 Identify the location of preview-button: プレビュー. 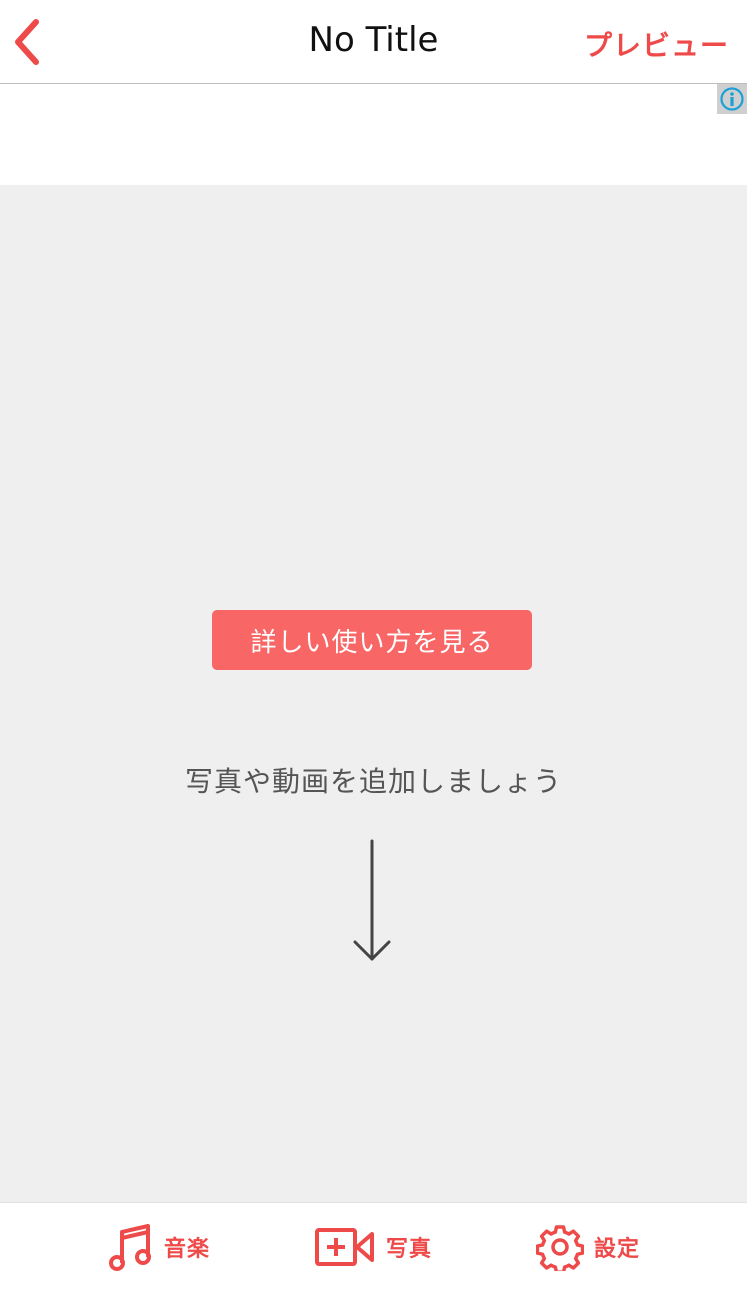
(656, 44).